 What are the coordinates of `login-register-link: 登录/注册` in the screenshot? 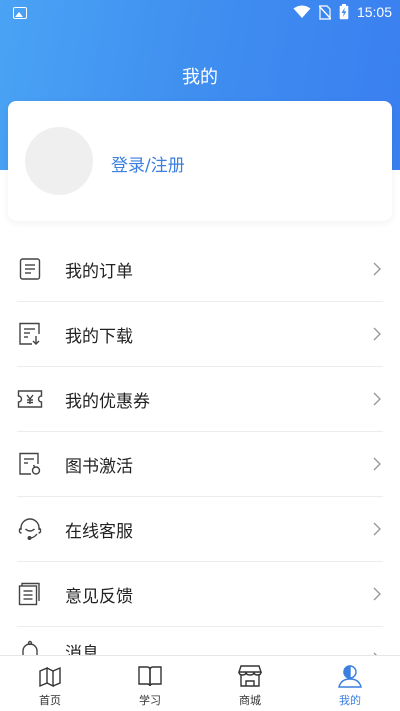 It's located at (148, 163).